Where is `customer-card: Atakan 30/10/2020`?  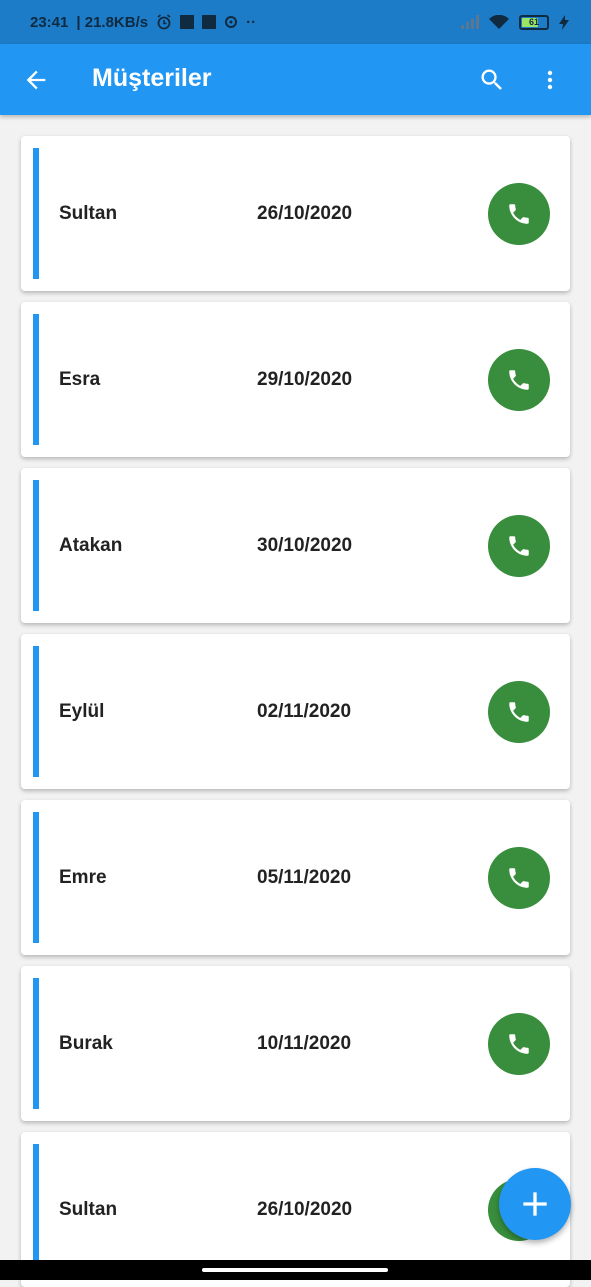 customer-card: Atakan 30/10/2020 is located at coordinates (295, 545).